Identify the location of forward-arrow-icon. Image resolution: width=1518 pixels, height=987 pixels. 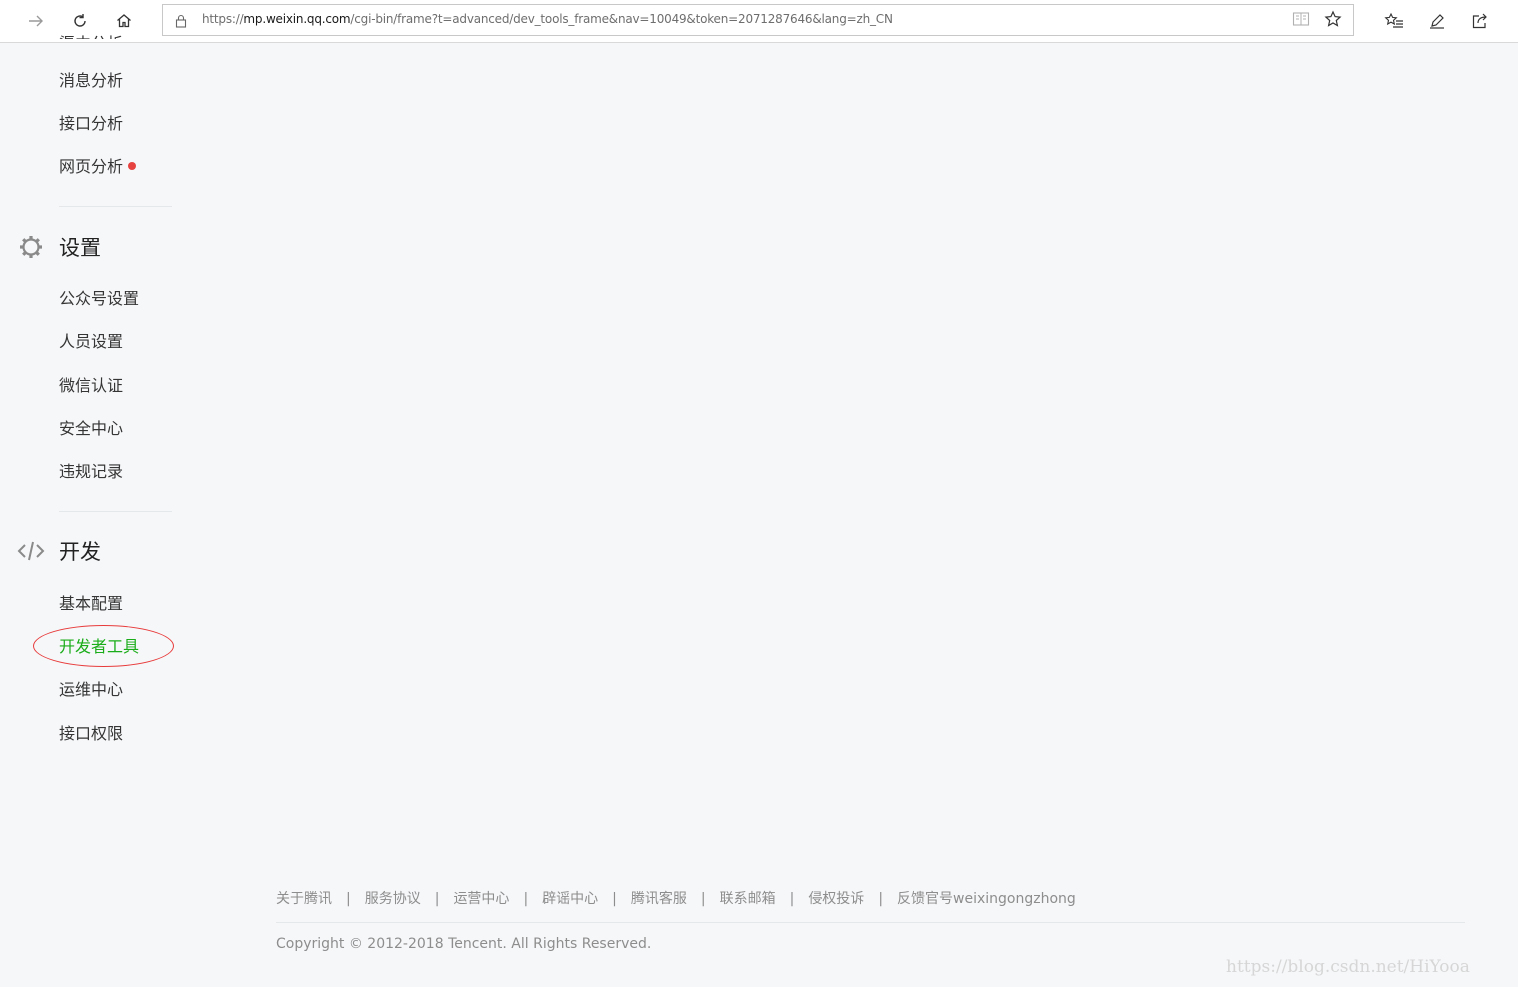
(36, 21).